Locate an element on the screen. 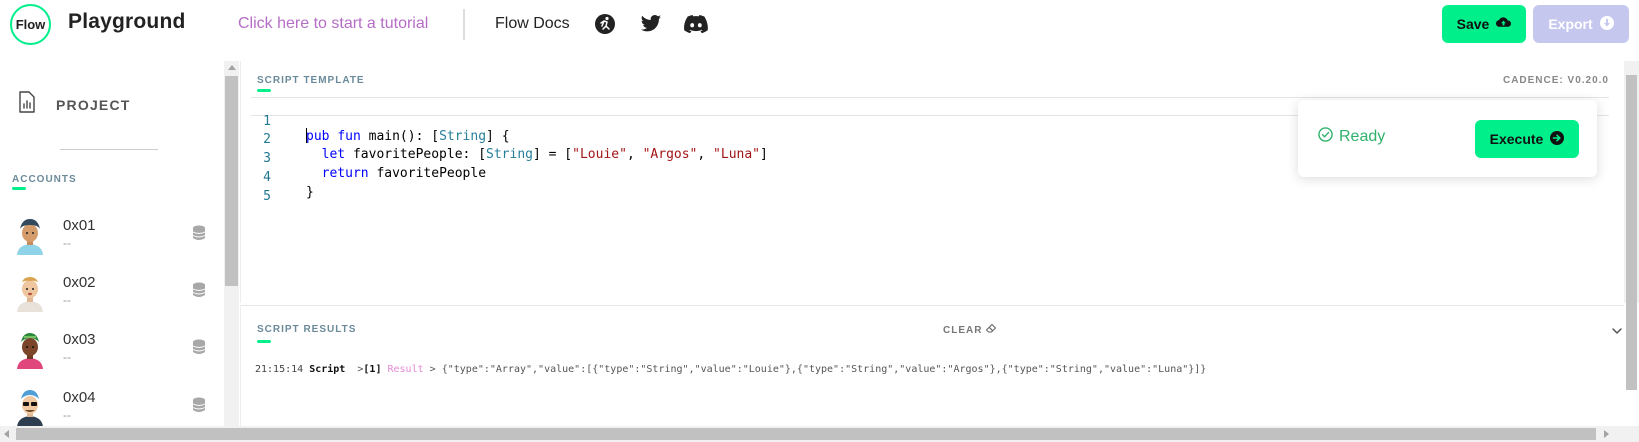  scroll-up-arrow-icon is located at coordinates (232, 67).